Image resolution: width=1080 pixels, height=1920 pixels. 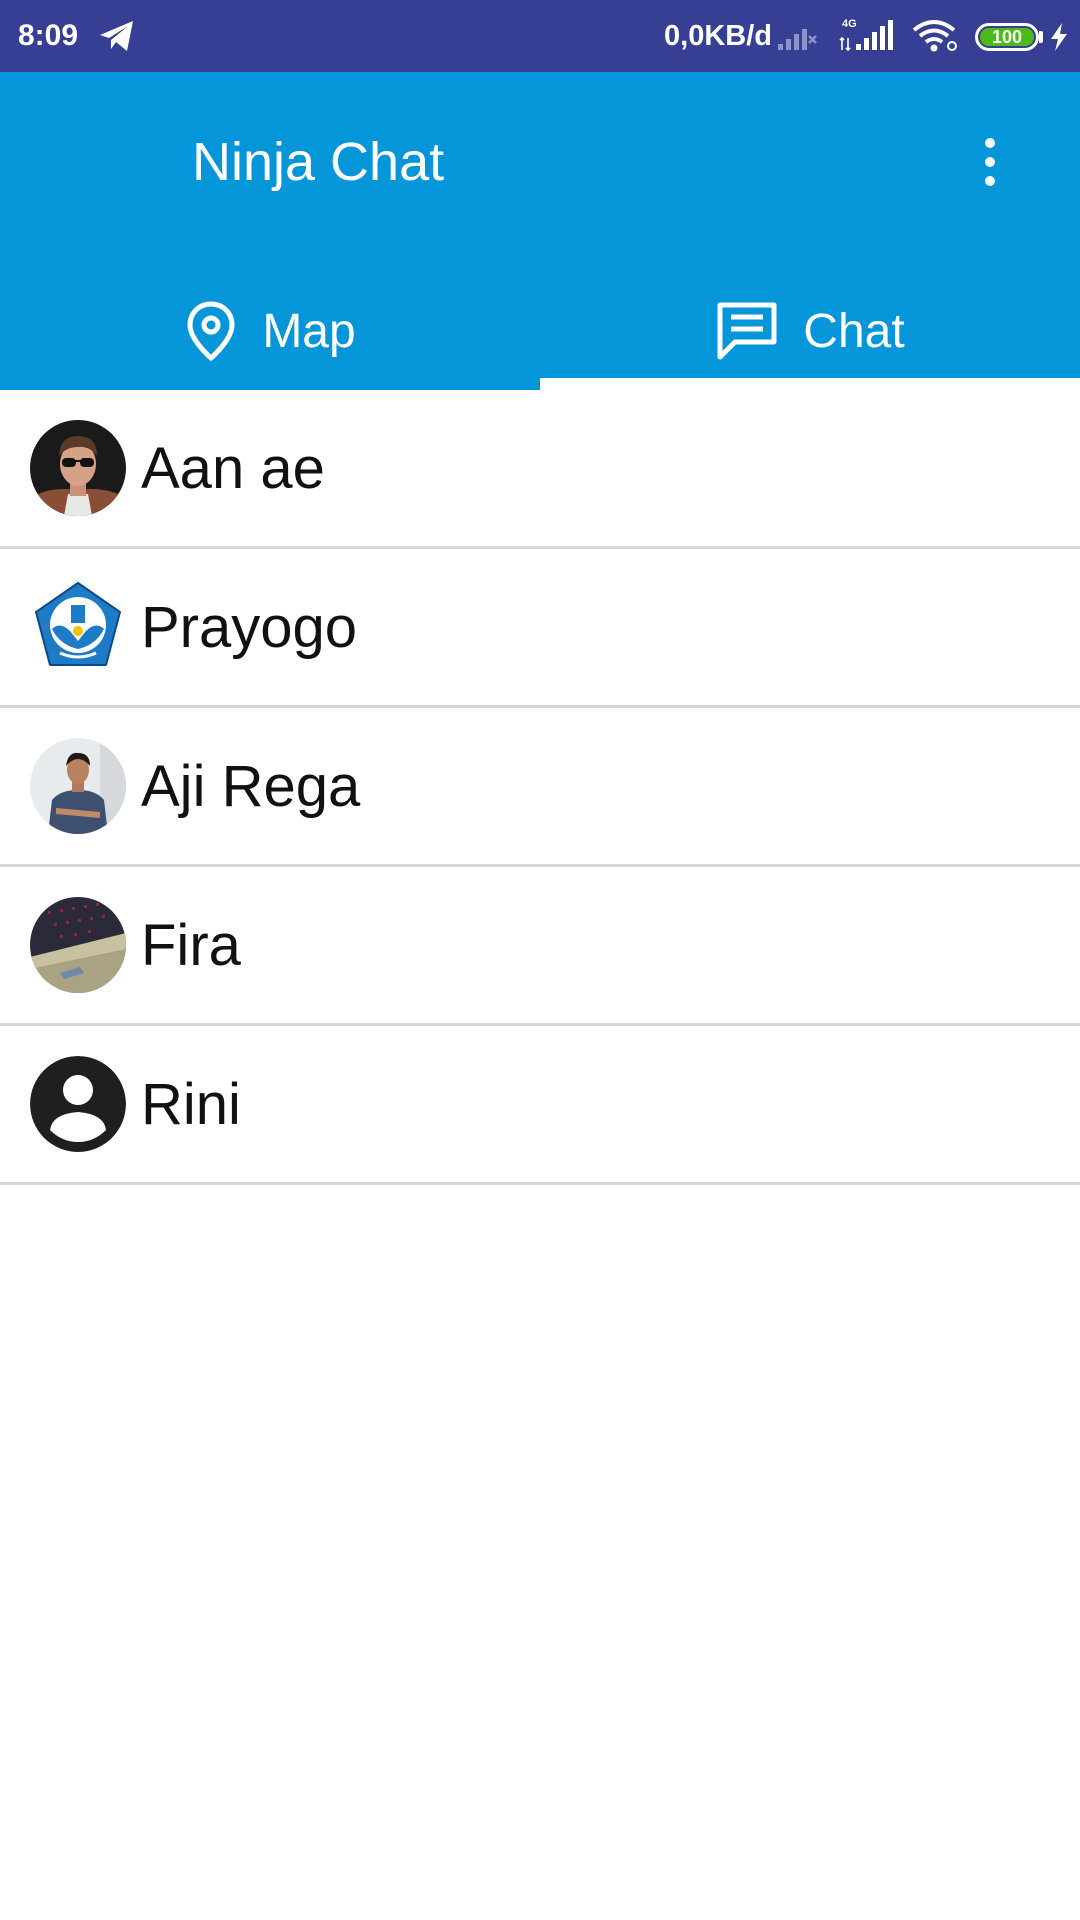 I want to click on status-bar: 8:09 0,0KB/d 4G 100, so click(x=540, y=36).